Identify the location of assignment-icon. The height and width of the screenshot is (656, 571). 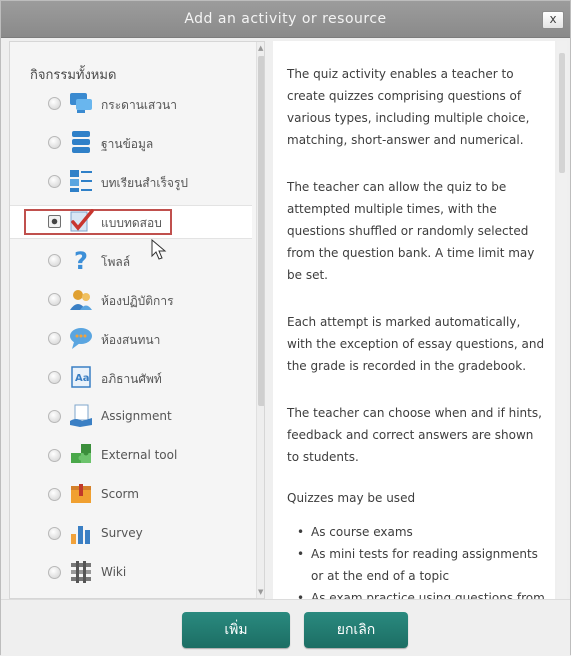
(81, 415).